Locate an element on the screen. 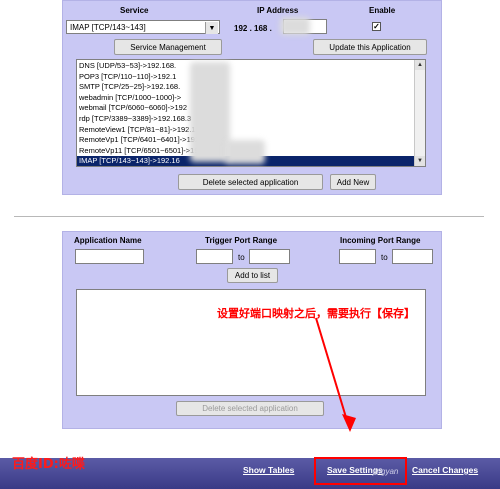 The width and height of the screenshot is (500, 489). delete-selected-application-button: Delete selected application is located at coordinates (250, 182).